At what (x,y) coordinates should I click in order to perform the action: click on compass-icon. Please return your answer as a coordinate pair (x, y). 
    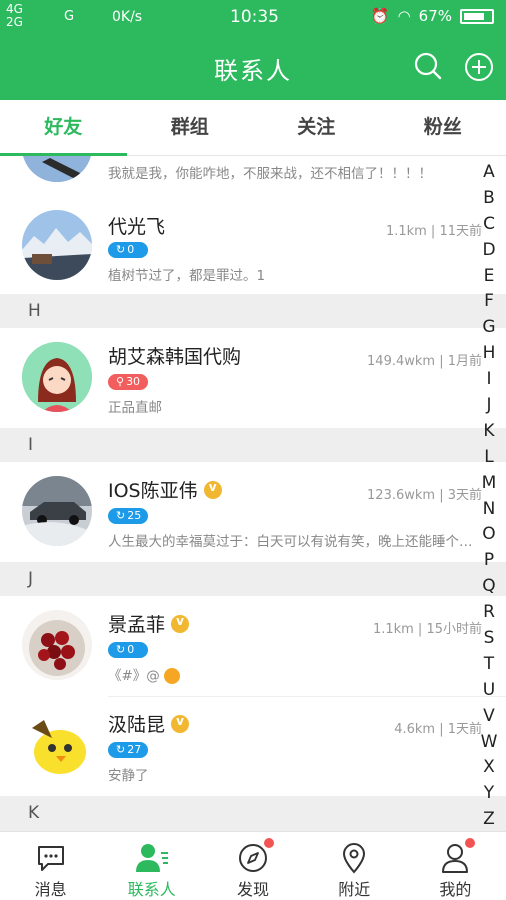
    Looking at the image, I should click on (253, 858).